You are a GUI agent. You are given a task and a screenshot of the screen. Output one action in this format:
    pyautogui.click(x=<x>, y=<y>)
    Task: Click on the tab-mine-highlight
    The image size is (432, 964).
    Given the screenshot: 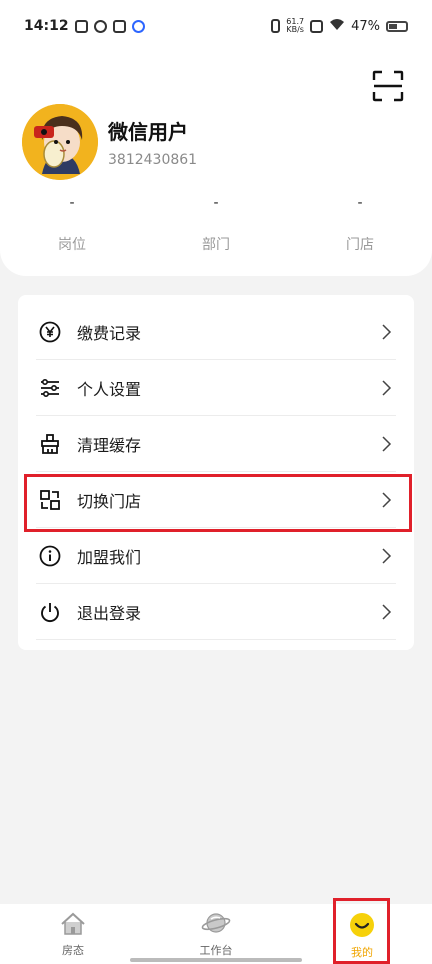 What is the action you would take?
    pyautogui.click(x=361, y=931)
    